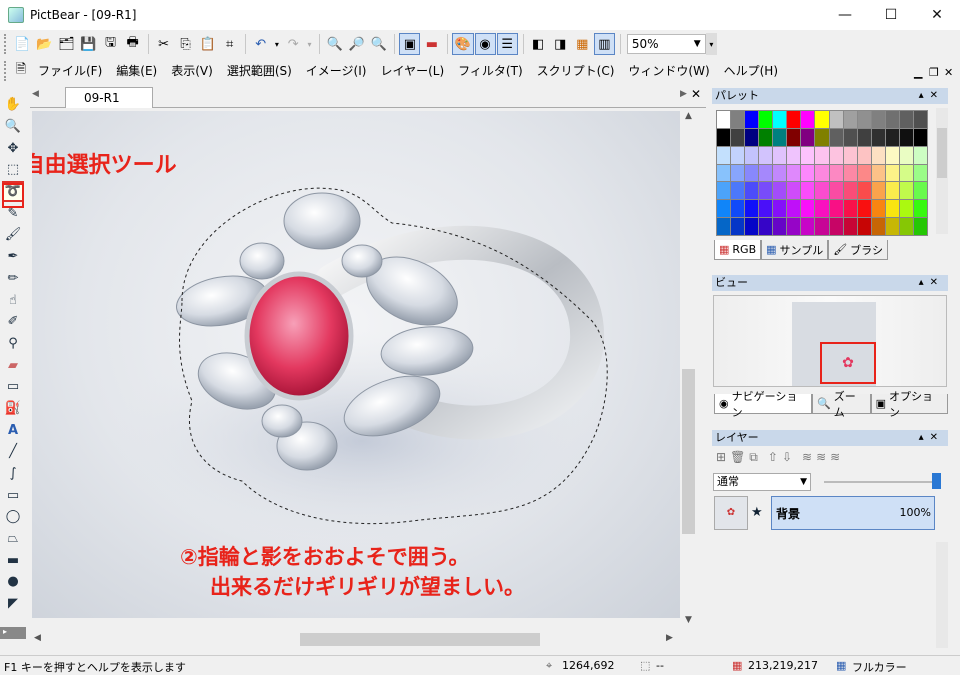  I want to click on layer-row: 背景 100%, so click(853, 513).